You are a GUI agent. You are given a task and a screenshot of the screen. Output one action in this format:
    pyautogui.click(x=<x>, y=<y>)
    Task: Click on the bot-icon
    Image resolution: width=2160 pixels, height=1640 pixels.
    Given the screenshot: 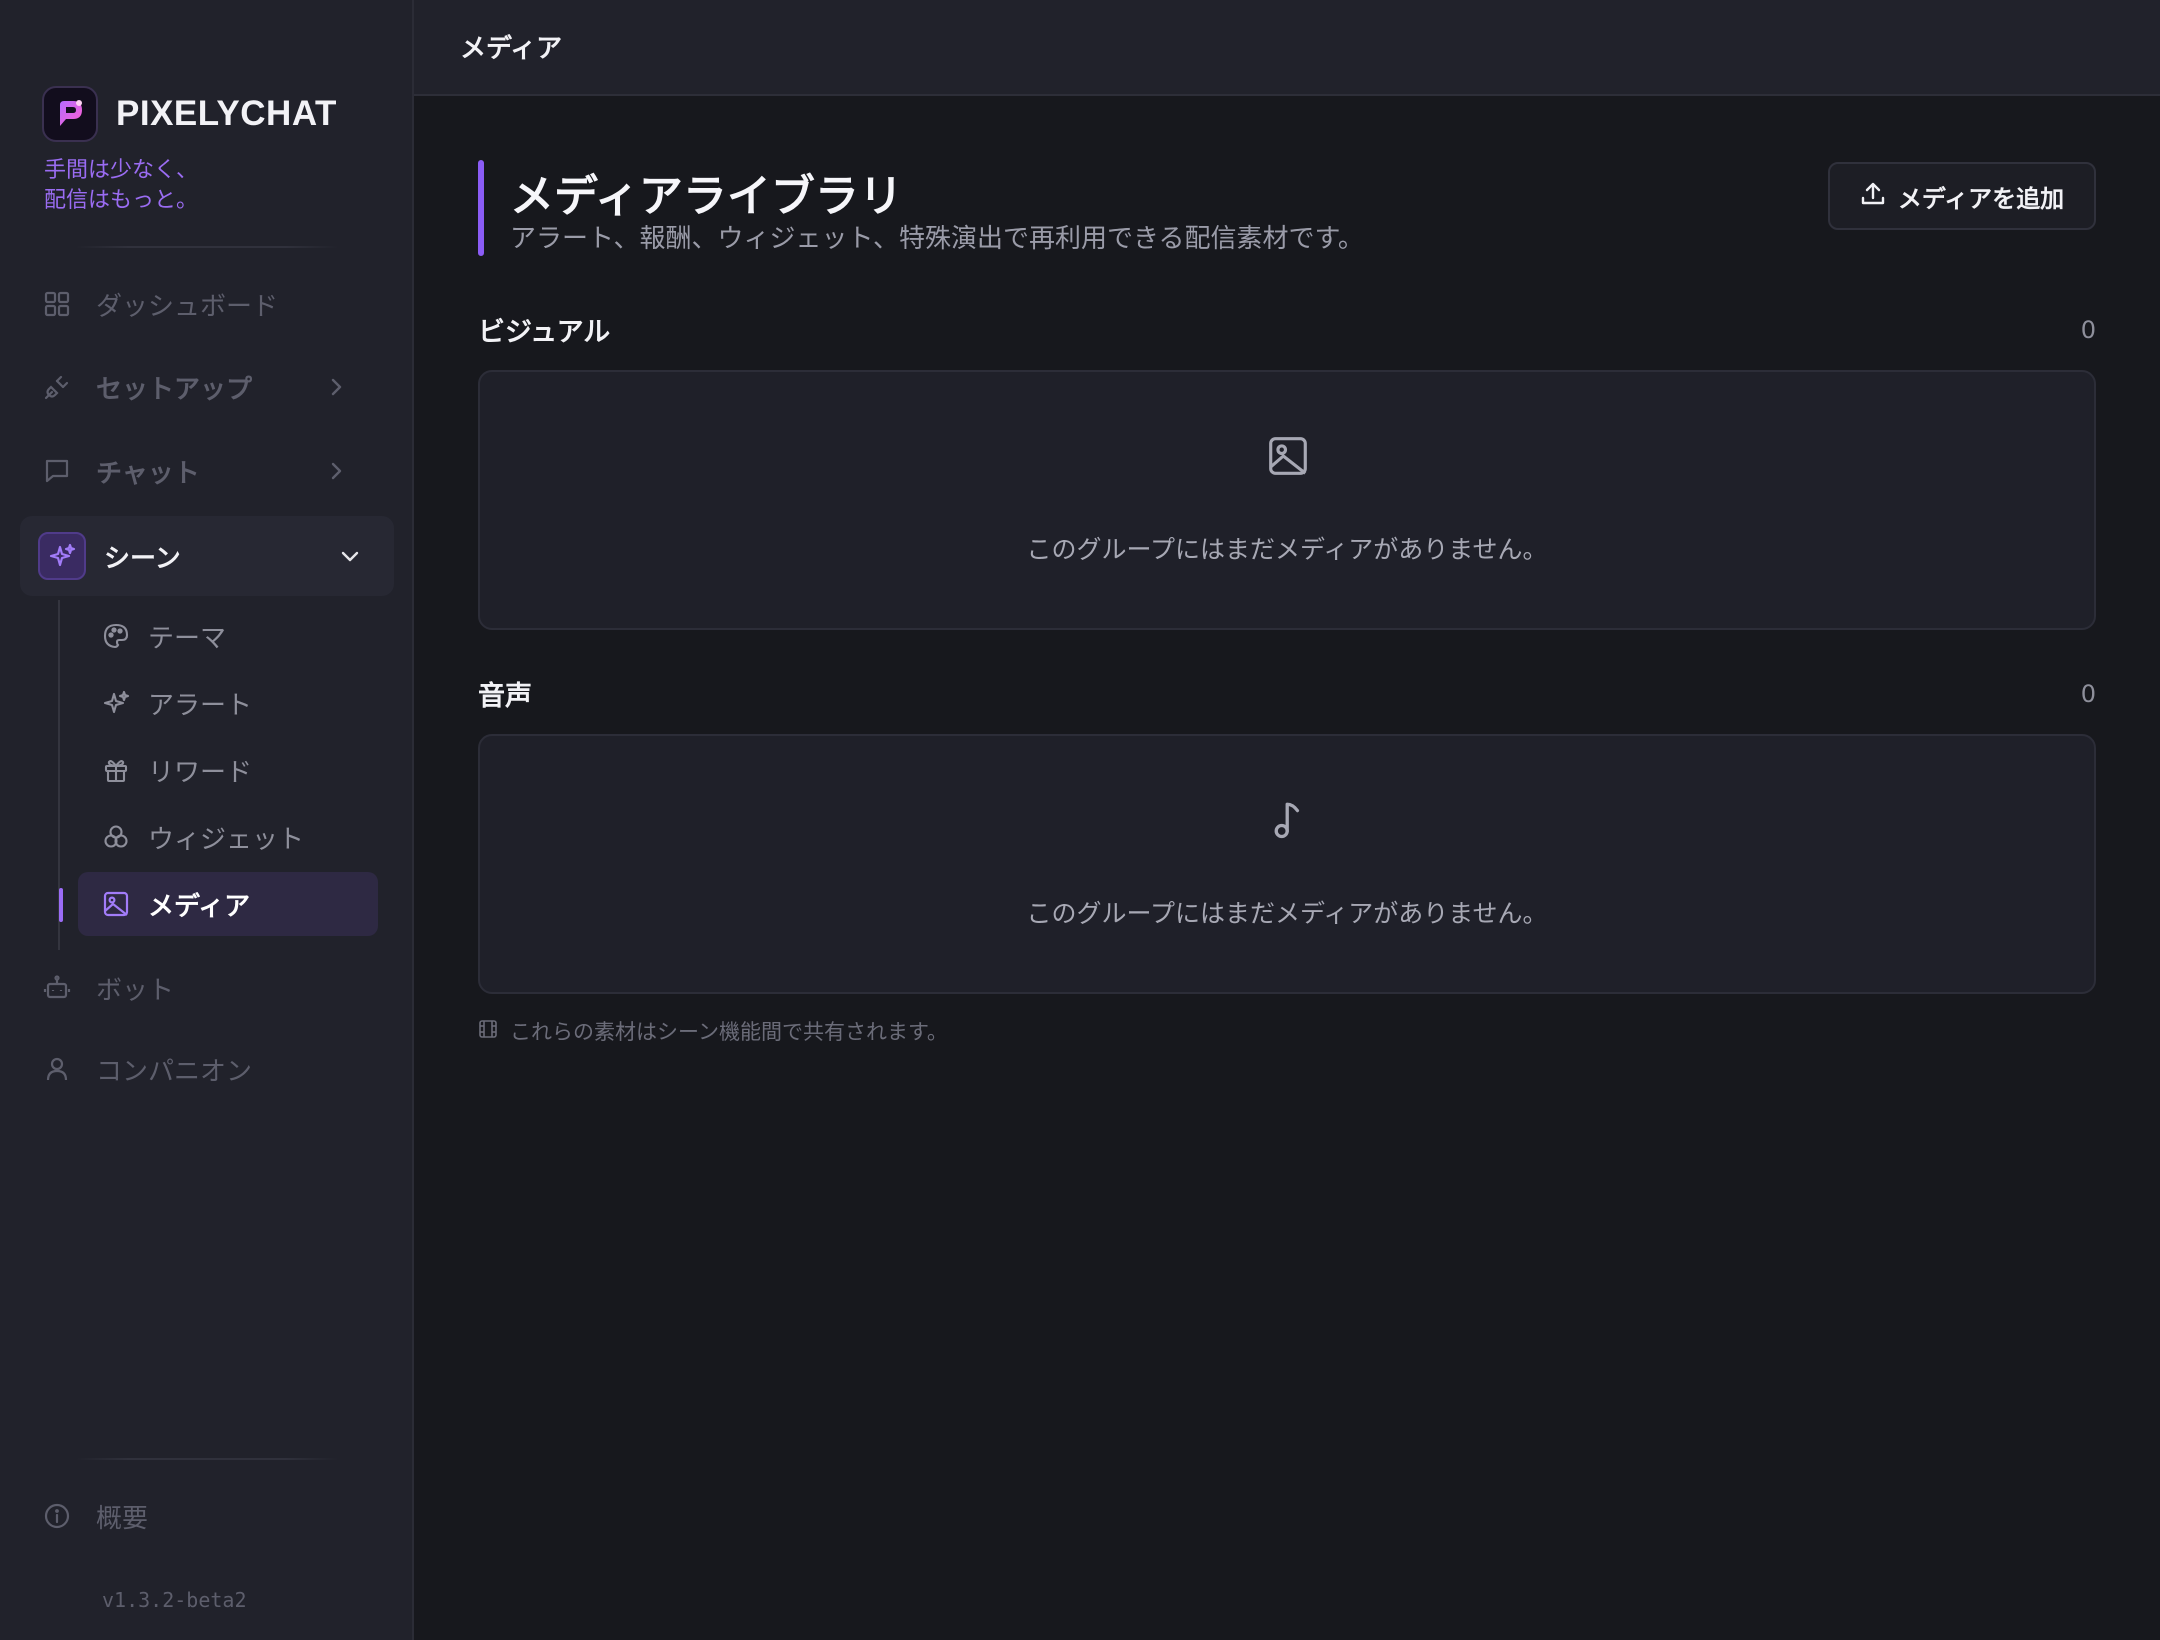 What is the action you would take?
    pyautogui.click(x=57, y=988)
    